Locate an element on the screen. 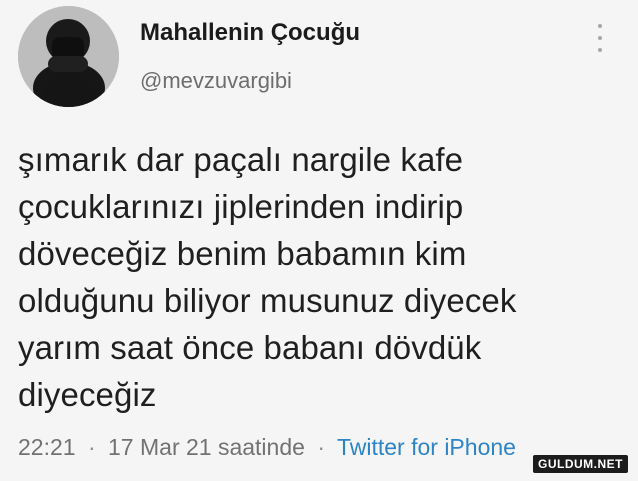  avatar-image is located at coordinates (68, 56).